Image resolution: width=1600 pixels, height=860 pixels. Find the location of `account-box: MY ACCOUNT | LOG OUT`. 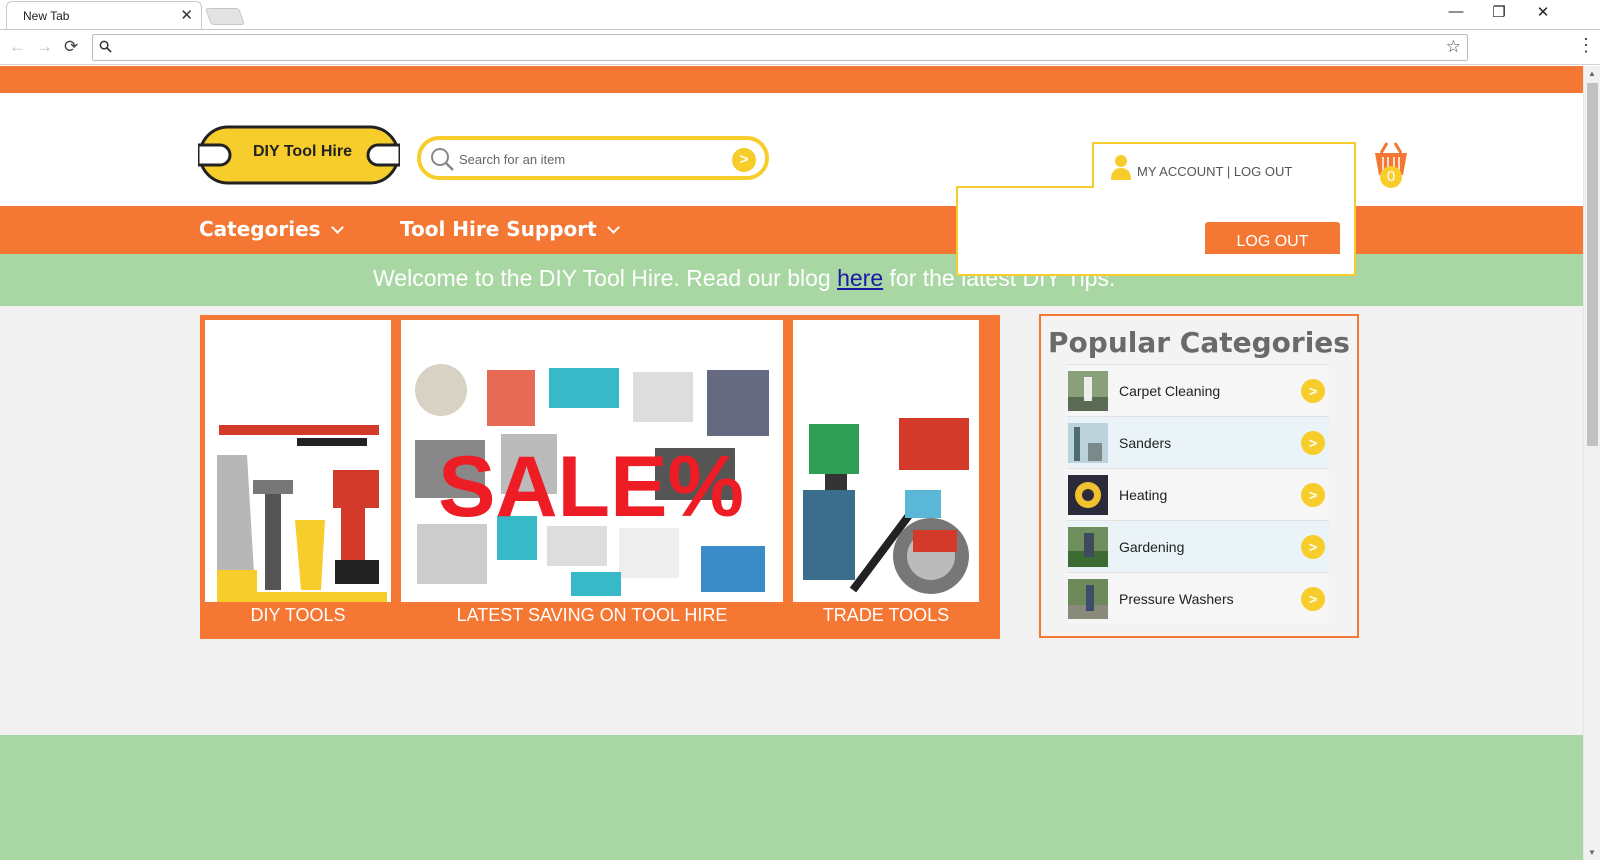

account-box: MY ACCOUNT | LOG OUT is located at coordinates (1224, 165).